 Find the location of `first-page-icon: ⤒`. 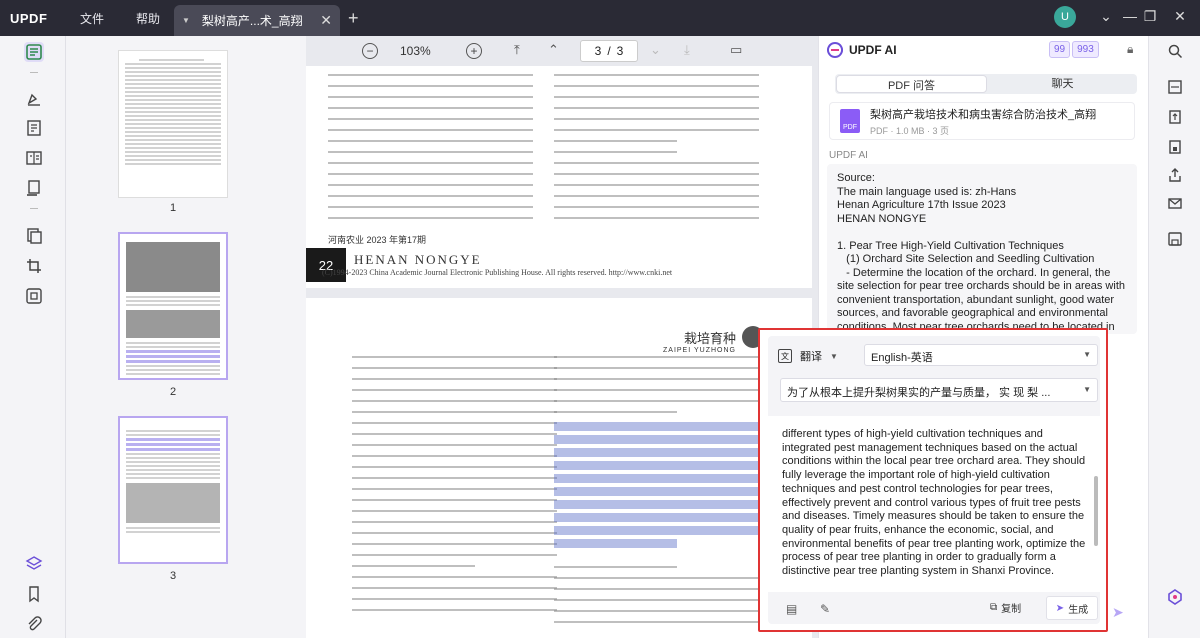

first-page-icon: ⤒ is located at coordinates (517, 50).